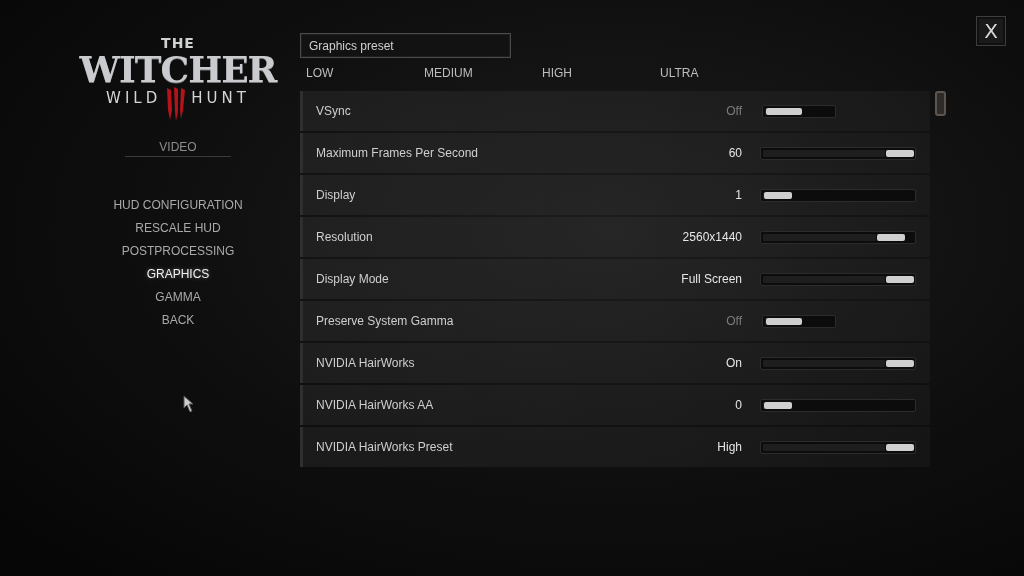  What do you see at coordinates (176, 104) in the screenshot?
I see `claw-marks-icon` at bounding box center [176, 104].